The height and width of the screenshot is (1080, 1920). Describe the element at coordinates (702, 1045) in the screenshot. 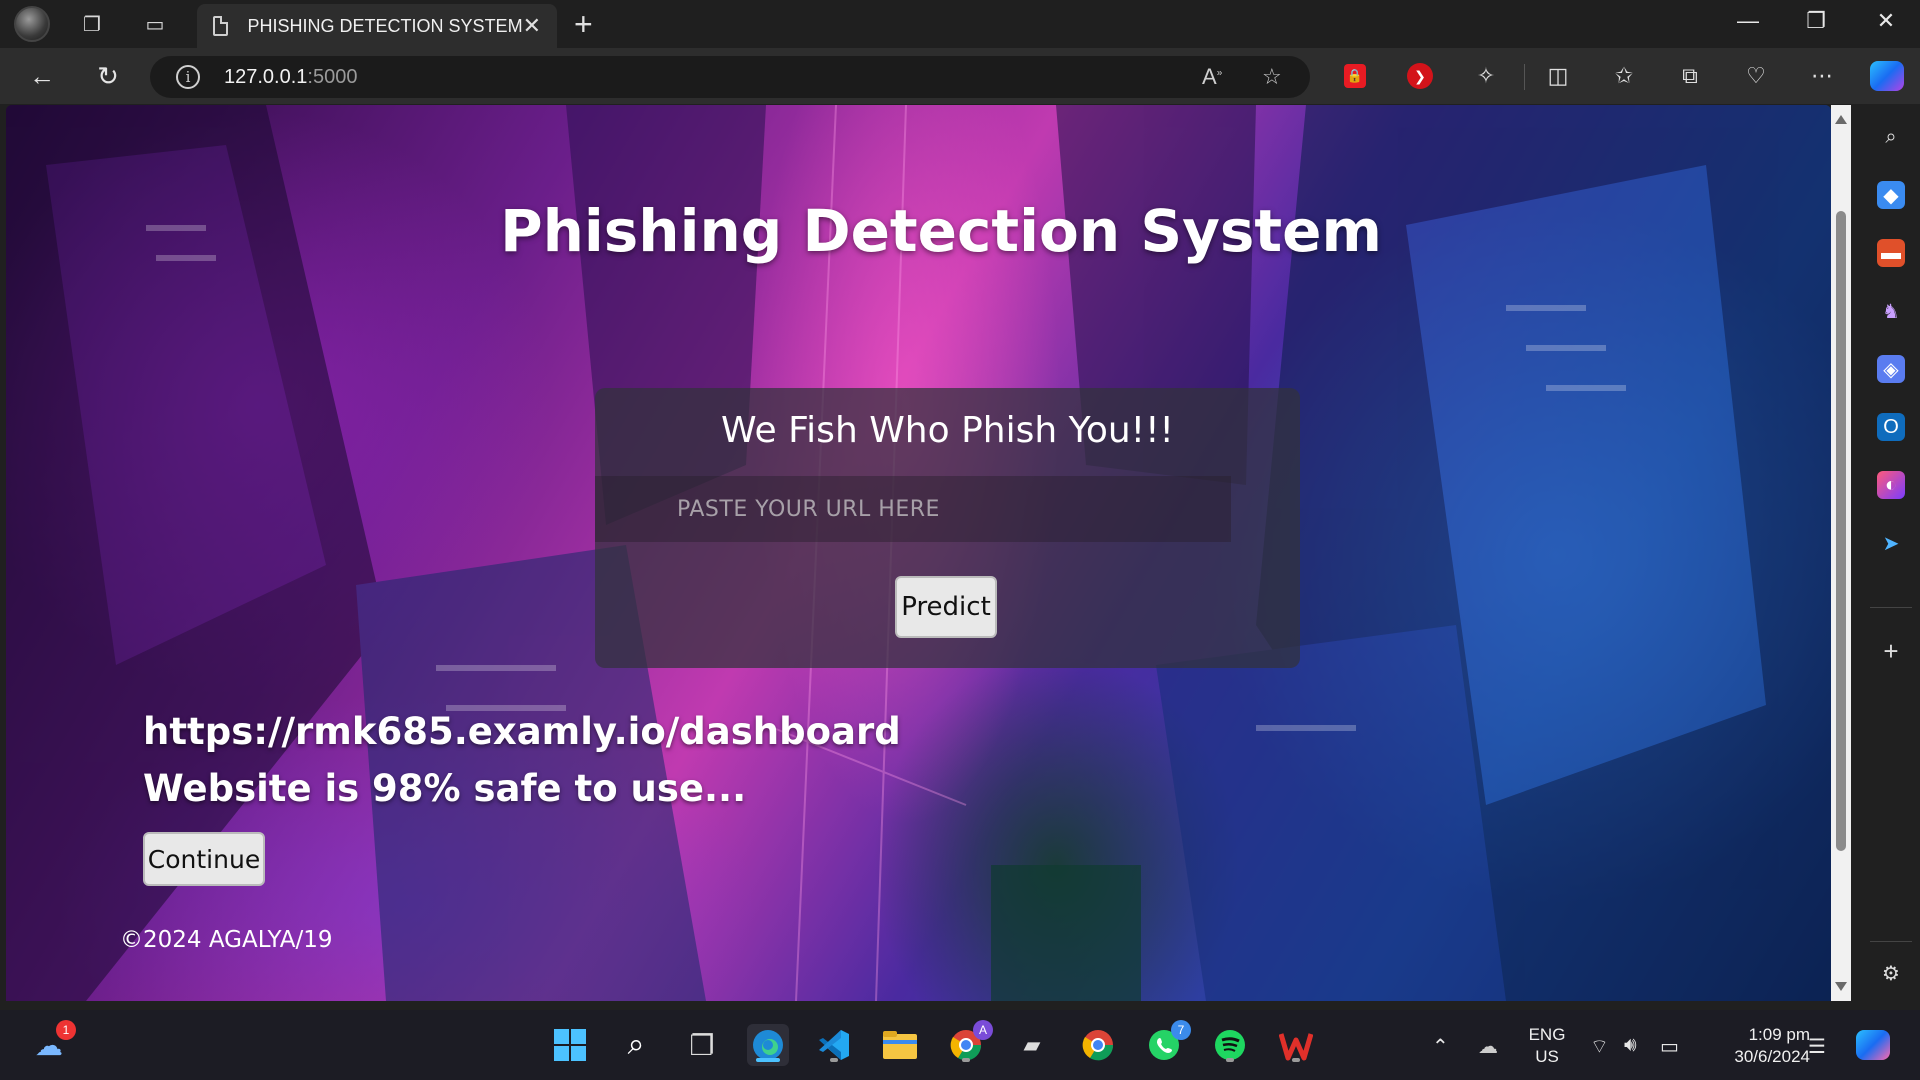

I see `task-view-icon: ❐` at that location.